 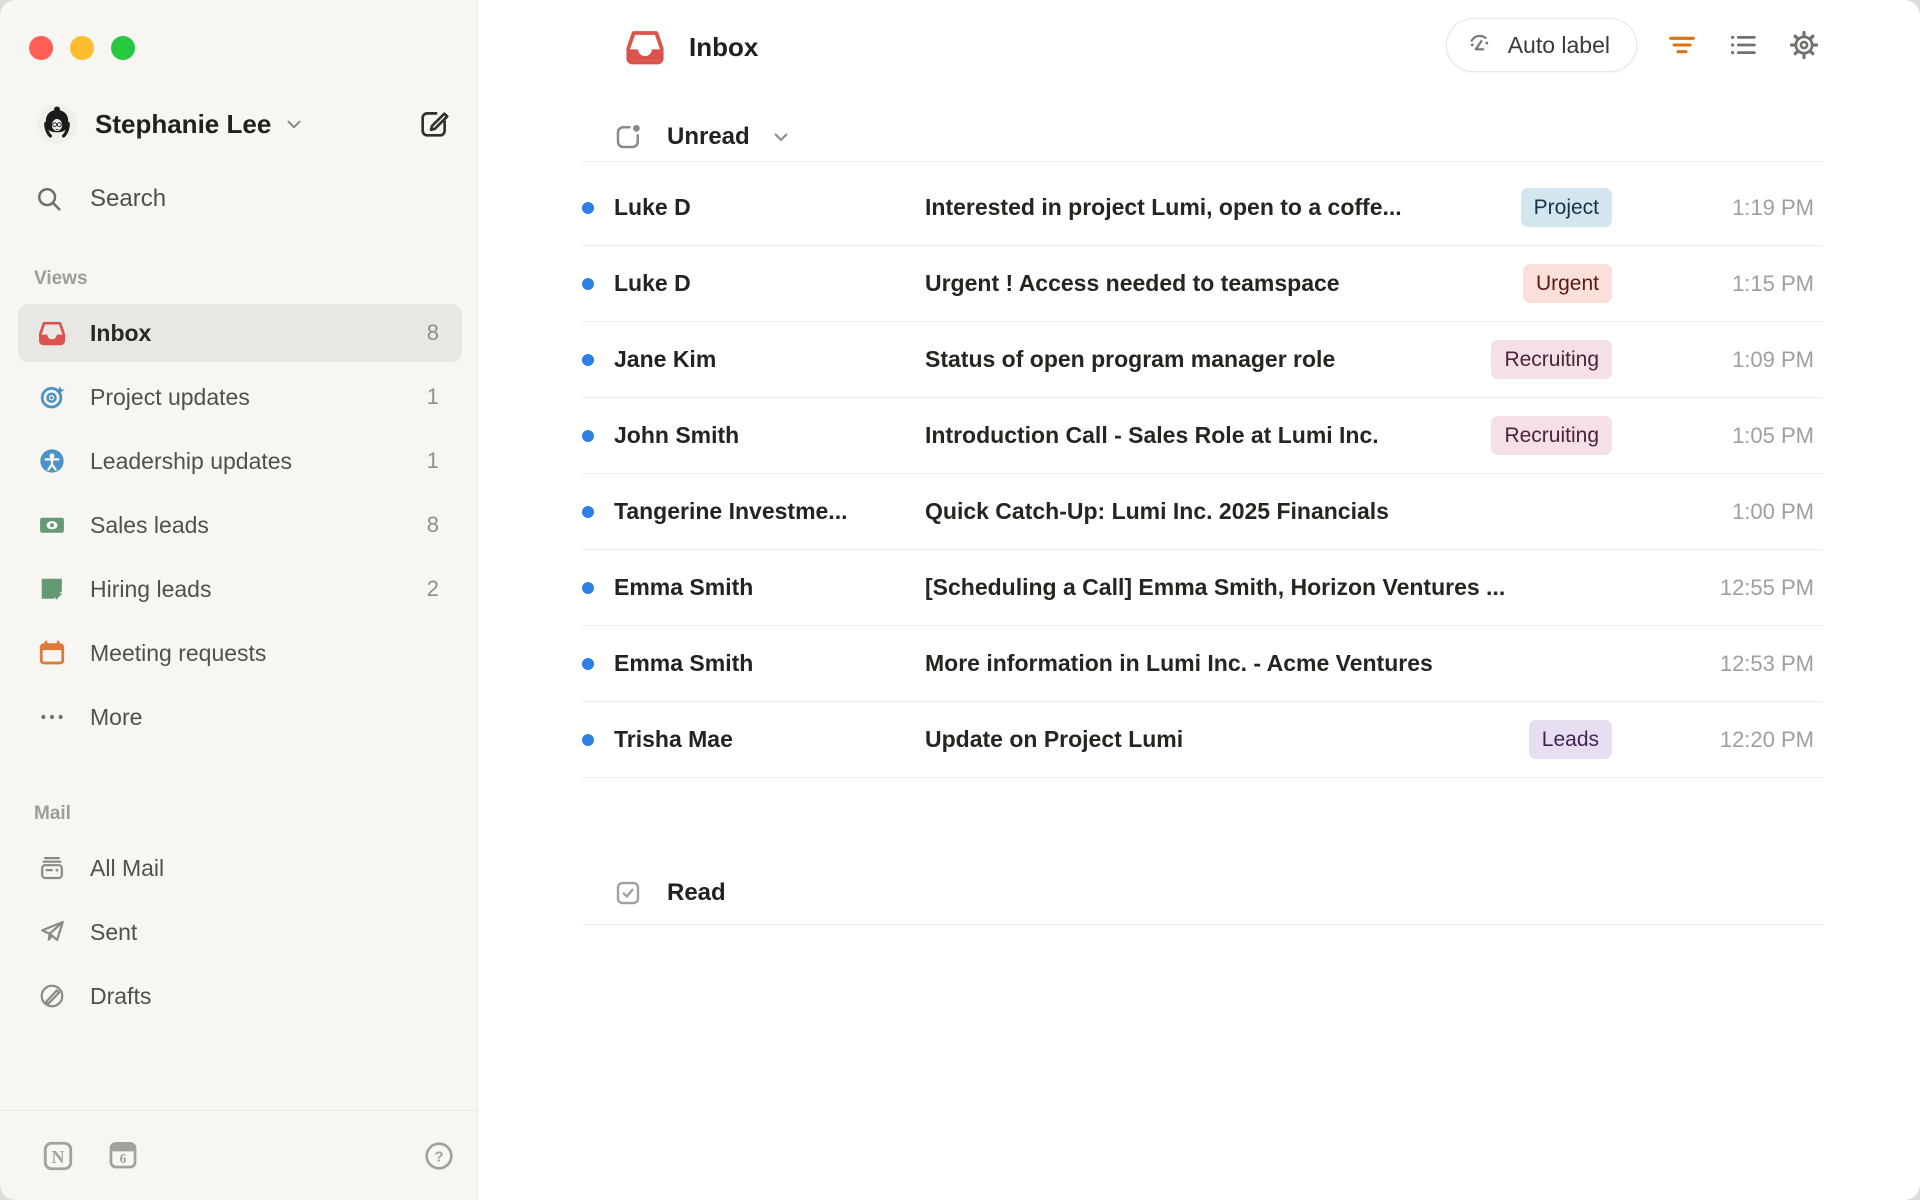 What do you see at coordinates (1551, 359) in the screenshot?
I see `label-badge-recruiting: Recruiting` at bounding box center [1551, 359].